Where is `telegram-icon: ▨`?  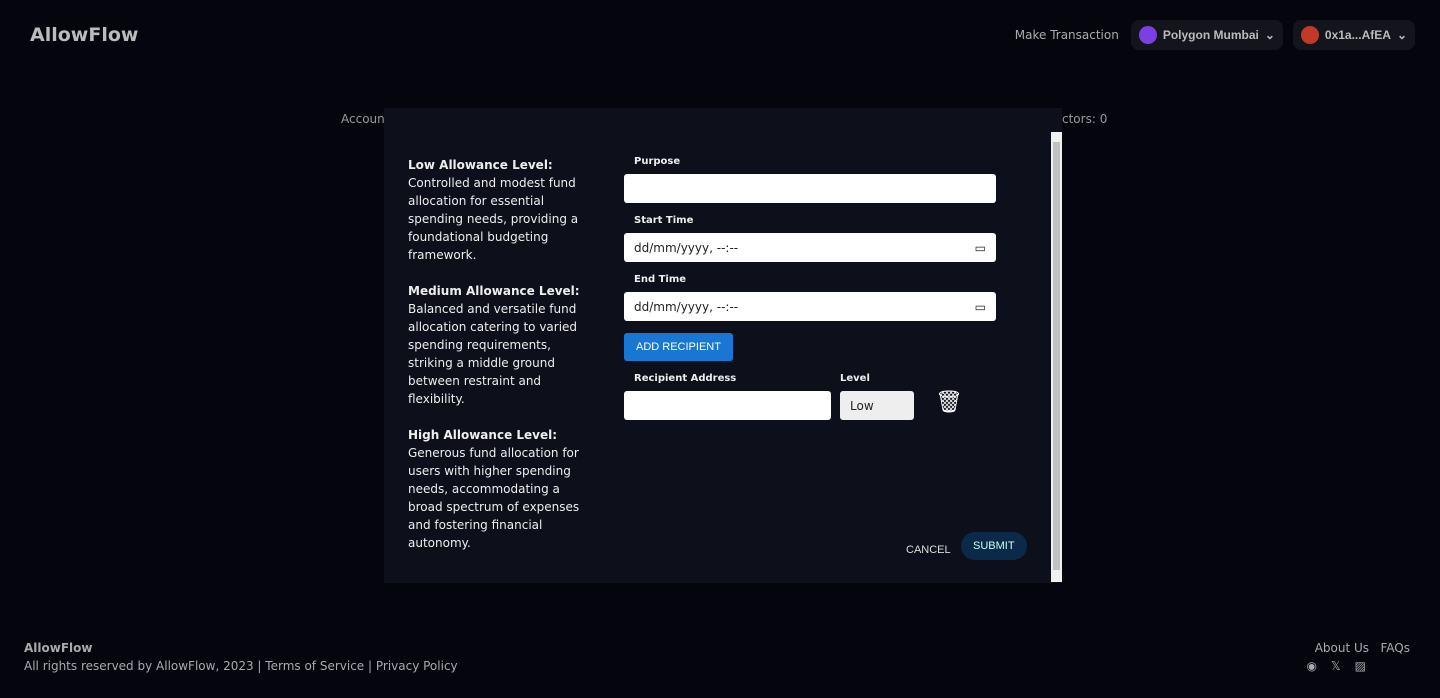
telegram-icon: ▨ is located at coordinates (1367, 666).